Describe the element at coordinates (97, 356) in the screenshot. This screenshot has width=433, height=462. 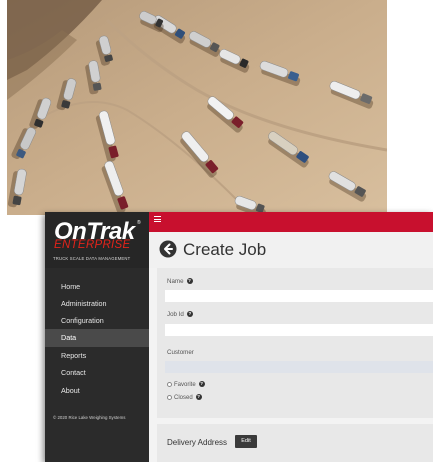
I see `sidebar-item-reports: Reports` at that location.